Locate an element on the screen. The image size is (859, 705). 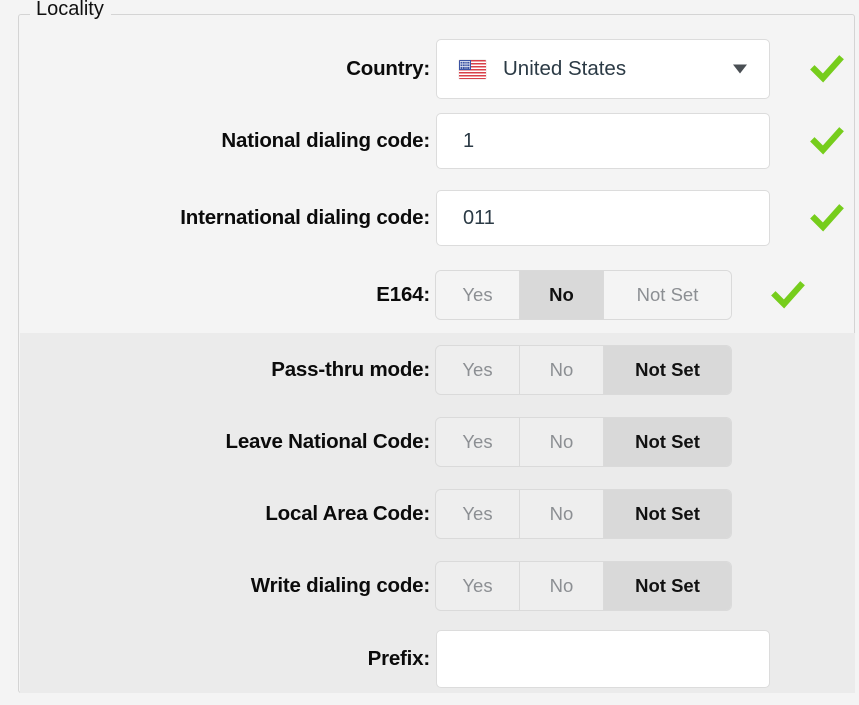
form-row-national-dialing-code: National dialing code: is located at coordinates (437, 141).